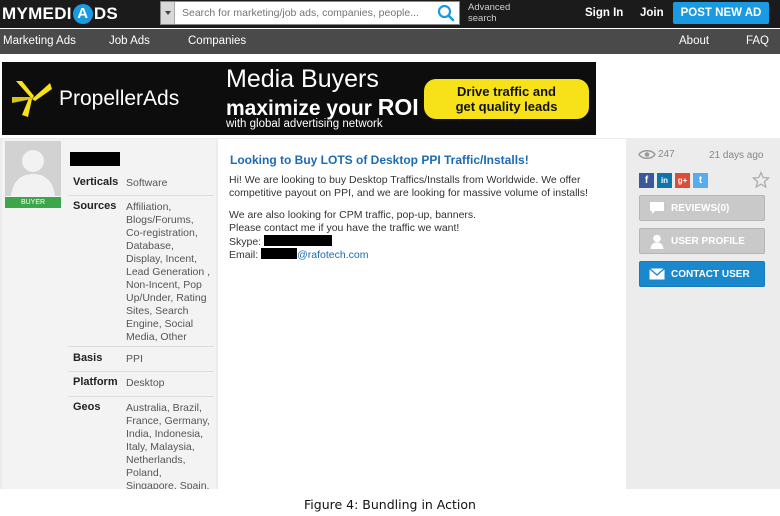 Image resolution: width=780 pixels, height=516 pixels. I want to click on skype-line: Skype:, so click(425, 242).